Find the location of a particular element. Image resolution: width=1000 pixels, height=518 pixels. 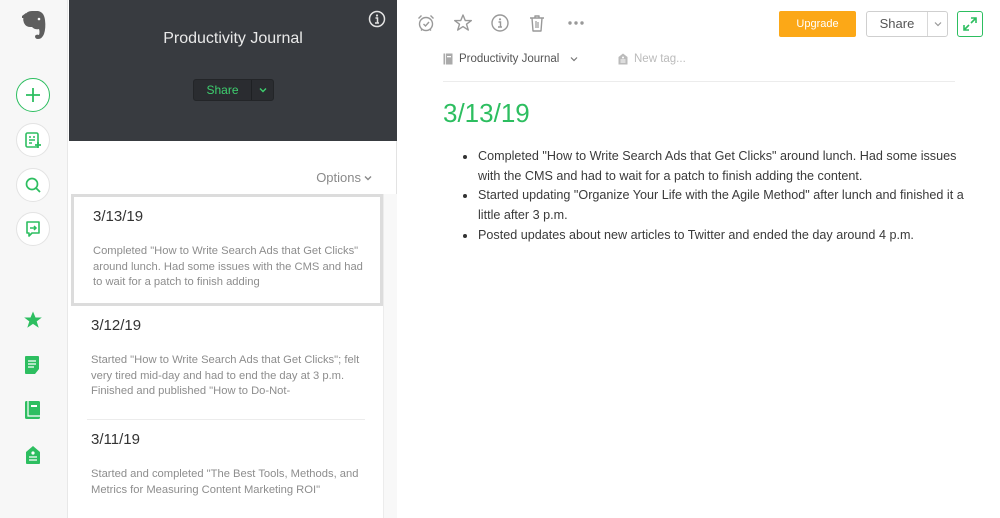

plus-icon is located at coordinates (33, 95).